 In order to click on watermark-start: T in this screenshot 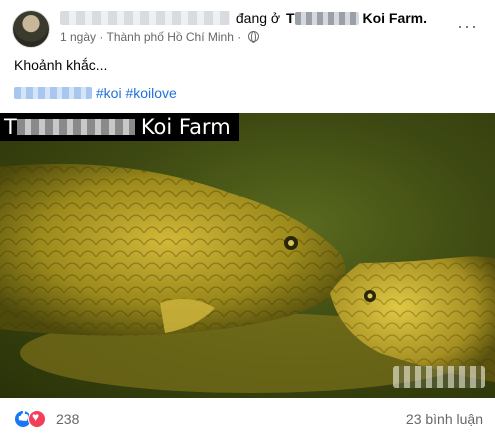, I will do `click(10, 127)`.